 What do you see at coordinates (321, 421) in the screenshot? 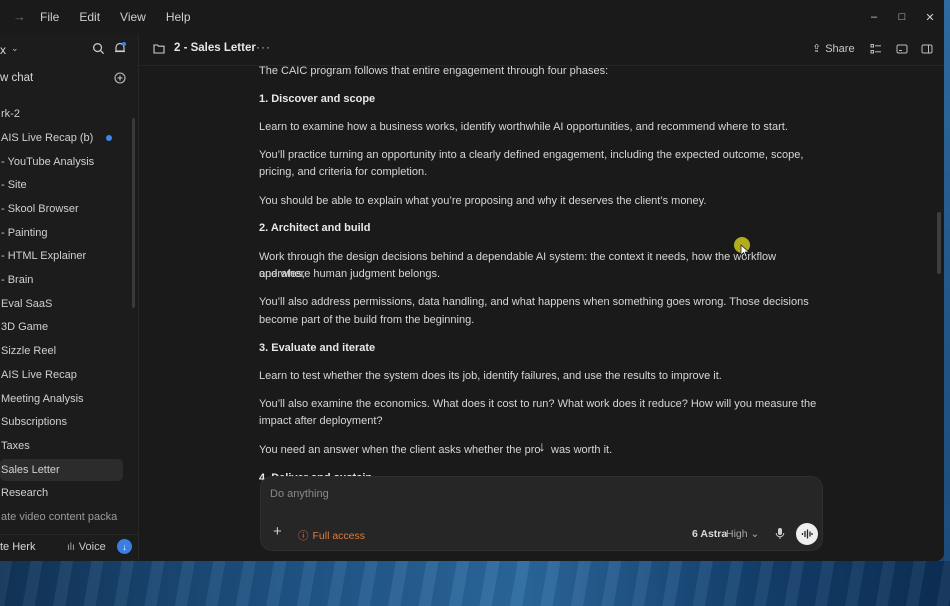
I see `paragraph: impact after deployment?` at bounding box center [321, 421].